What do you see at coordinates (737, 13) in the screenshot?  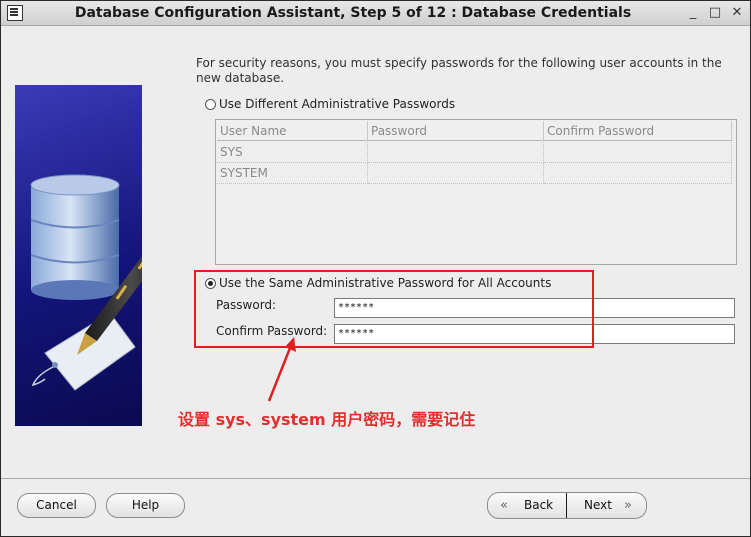 I see `close-button: ✕` at bounding box center [737, 13].